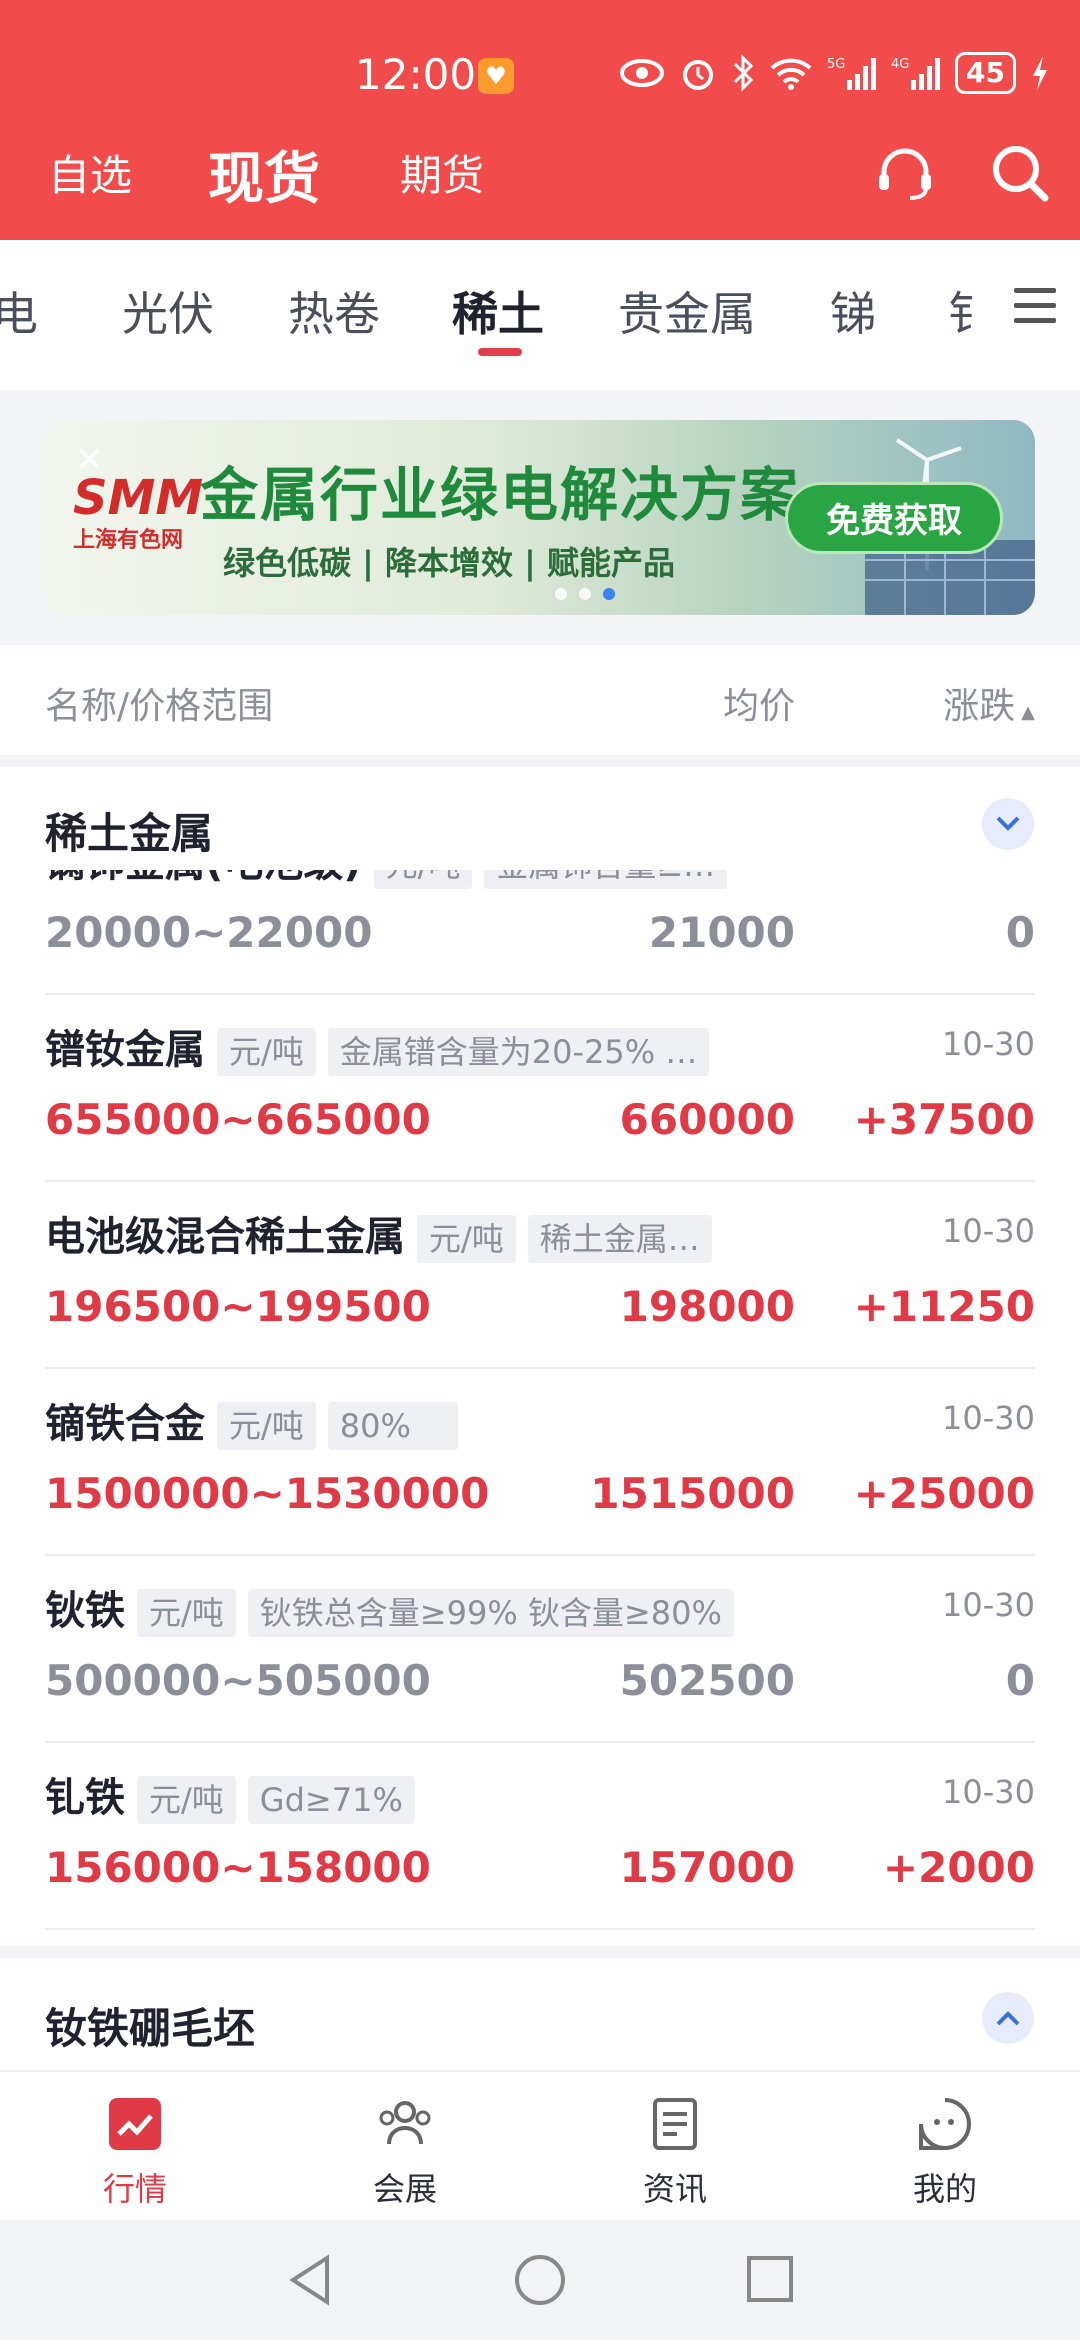  I want to click on nav-news: 资讯, so click(675, 2146).